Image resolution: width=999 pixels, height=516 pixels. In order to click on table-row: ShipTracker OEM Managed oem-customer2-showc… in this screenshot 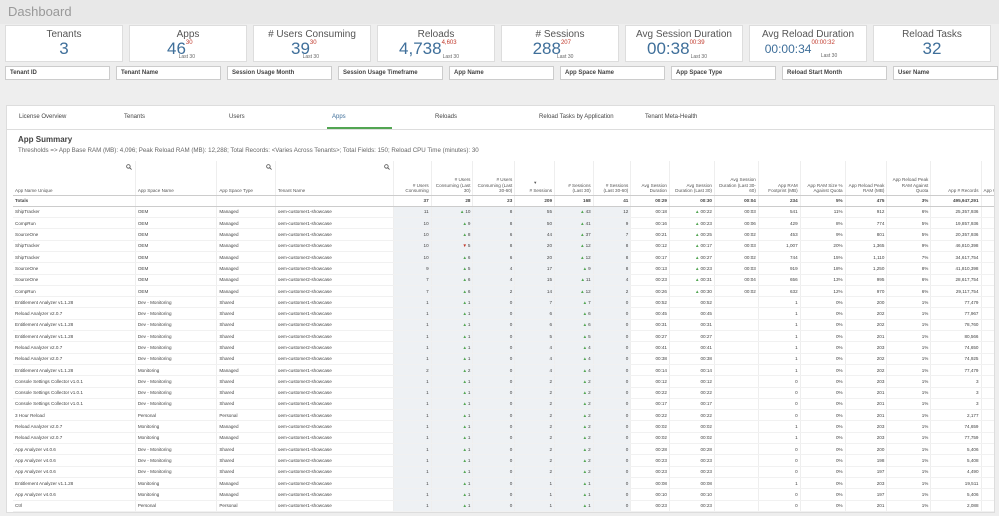, I will do `click(503, 257)`.